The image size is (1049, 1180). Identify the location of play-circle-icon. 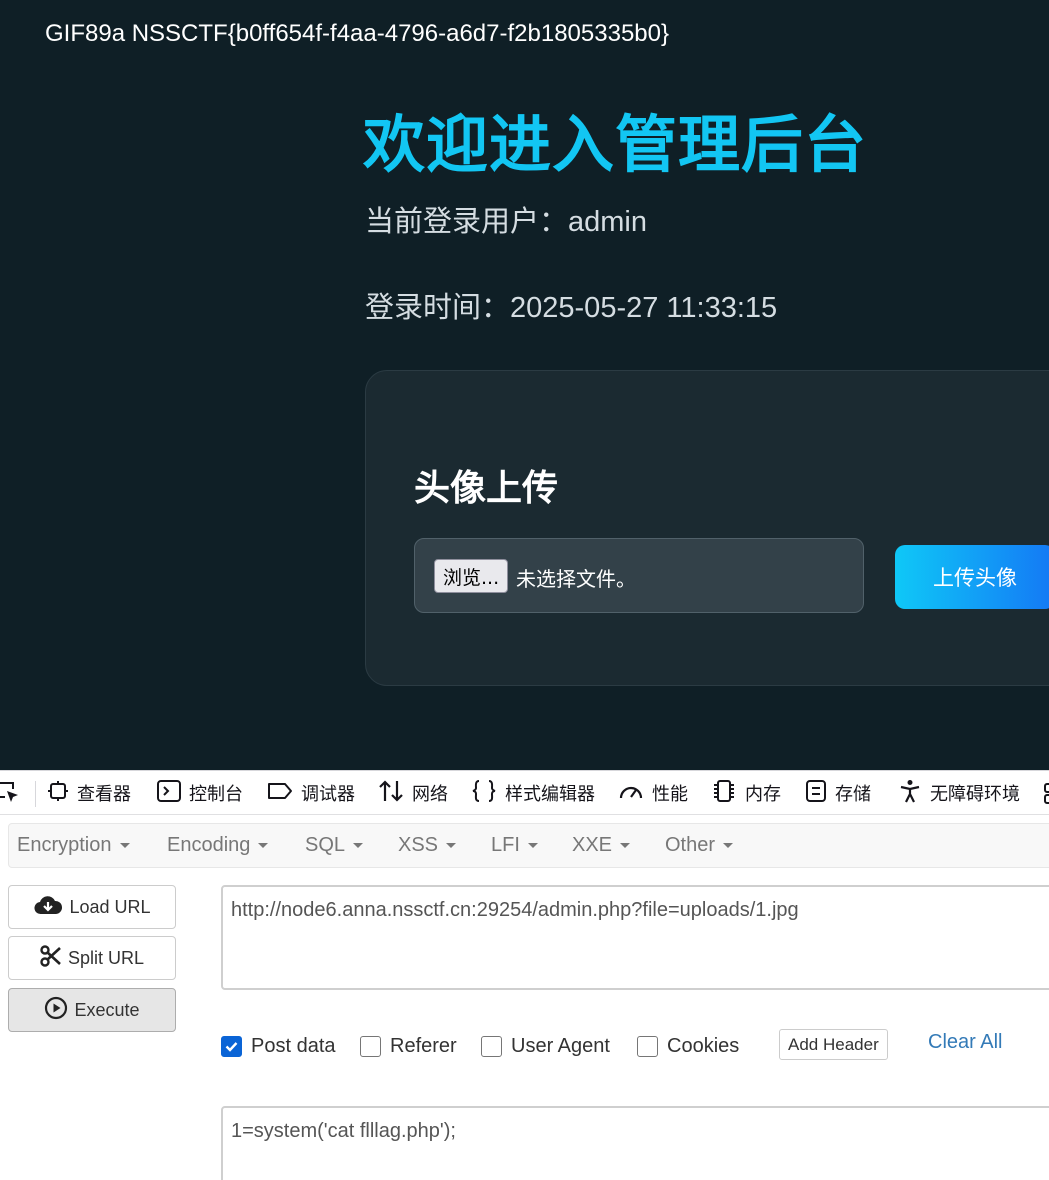
(56, 1010).